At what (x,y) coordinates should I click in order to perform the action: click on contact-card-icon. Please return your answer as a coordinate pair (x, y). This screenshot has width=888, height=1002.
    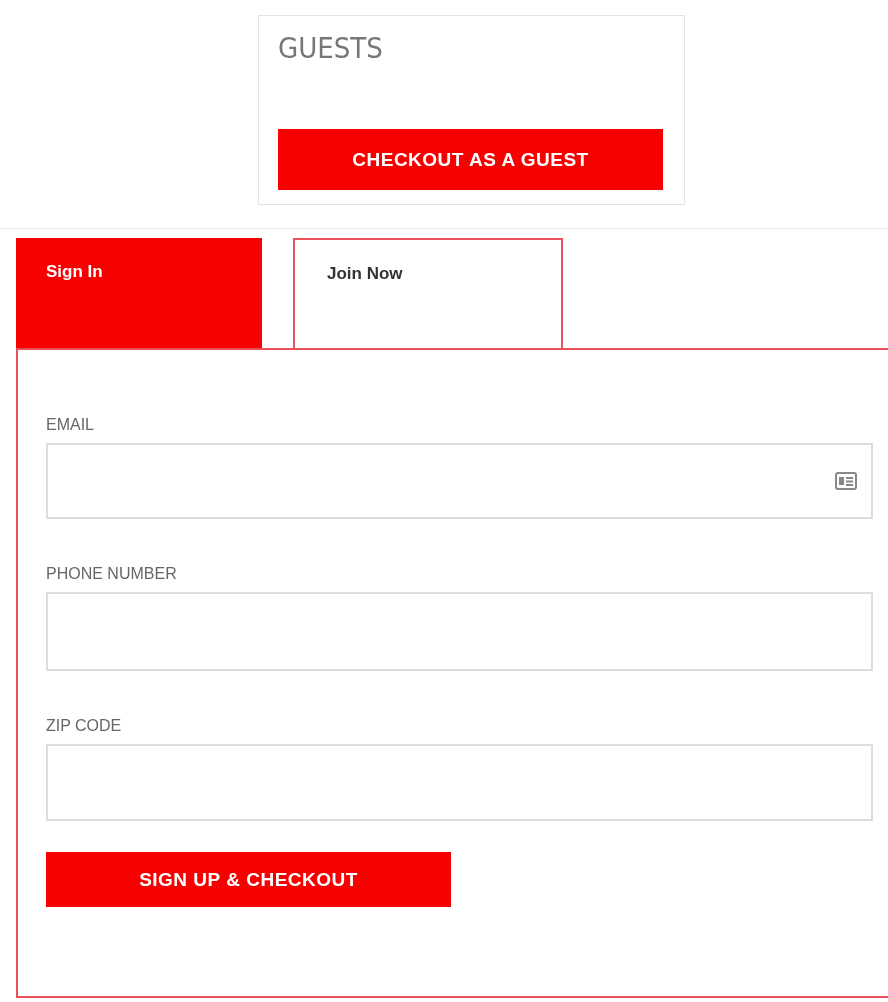
    Looking at the image, I should click on (846, 481).